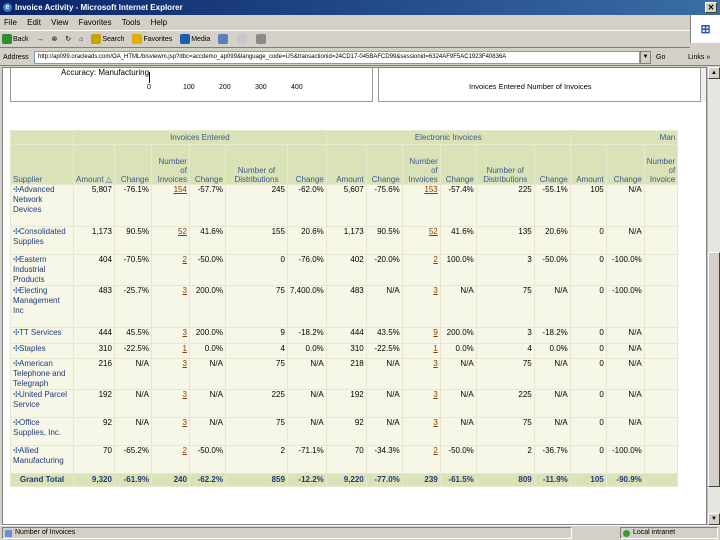 This screenshot has width=720, height=540. I want to click on total-ie-change: -61.9%, so click(132, 480).